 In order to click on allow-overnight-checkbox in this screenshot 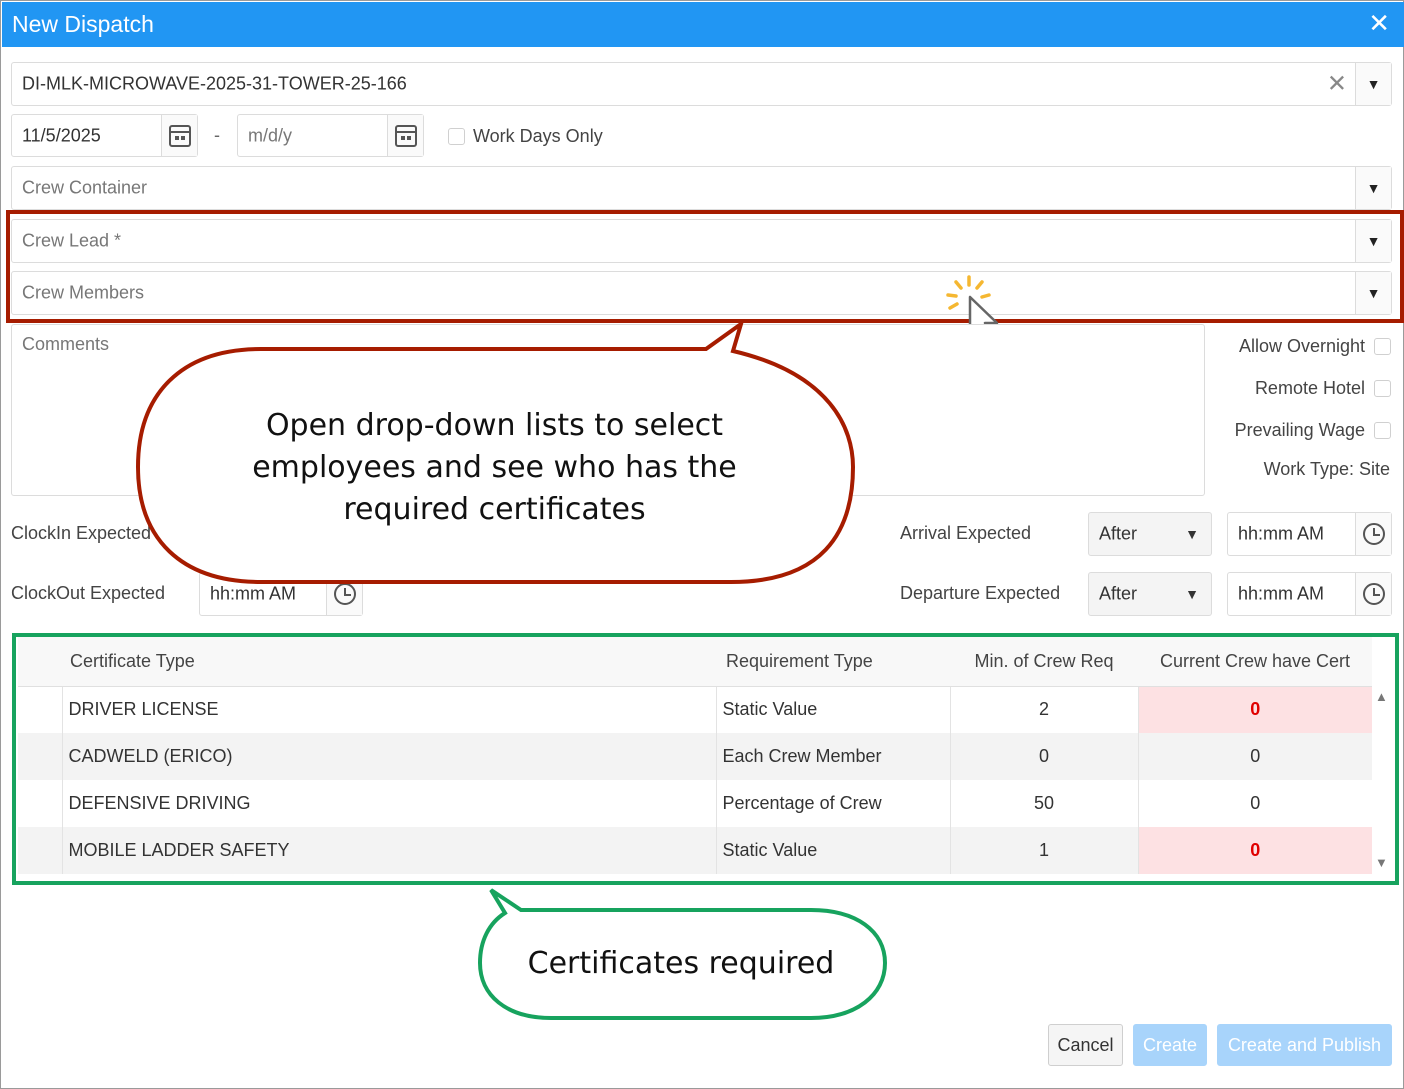, I will do `click(1382, 346)`.